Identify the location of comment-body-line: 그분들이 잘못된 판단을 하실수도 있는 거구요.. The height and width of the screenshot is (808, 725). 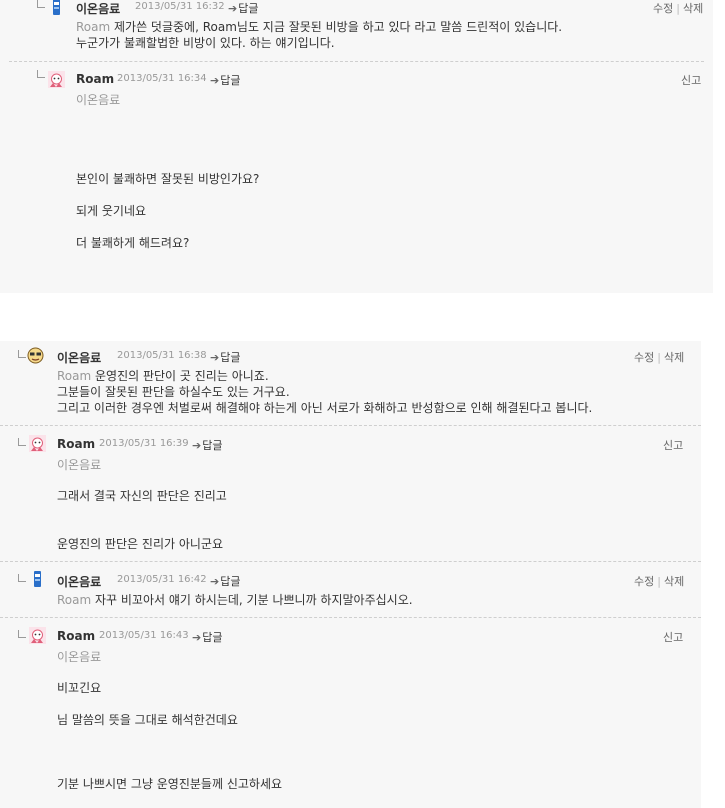
(173, 392).